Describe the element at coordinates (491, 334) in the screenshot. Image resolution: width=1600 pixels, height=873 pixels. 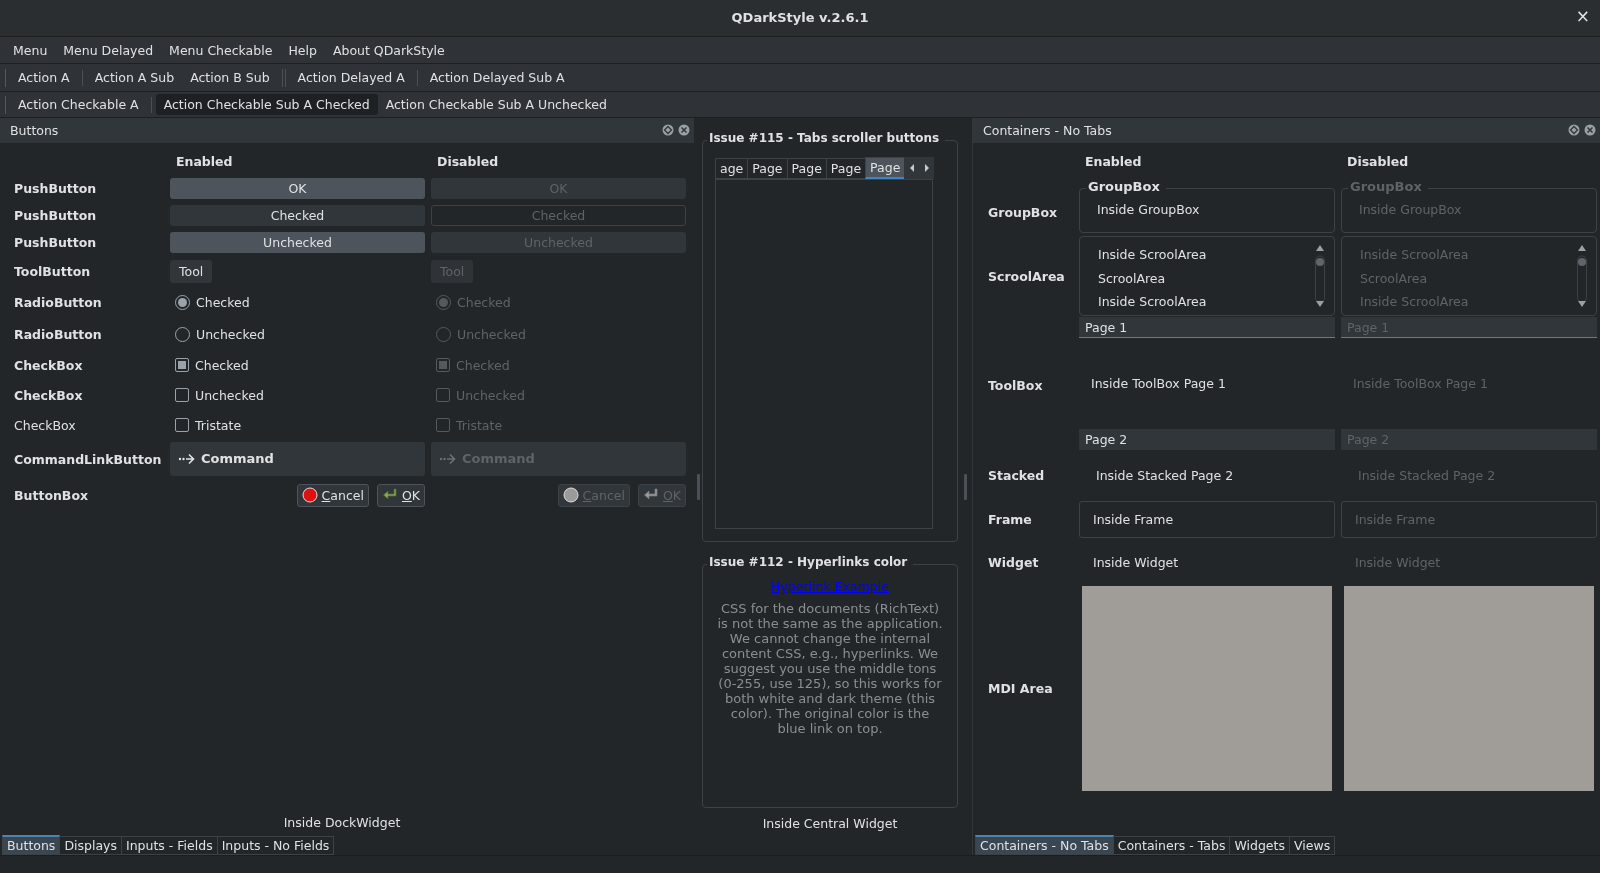
I see `radio-label: Unchecked` at that location.